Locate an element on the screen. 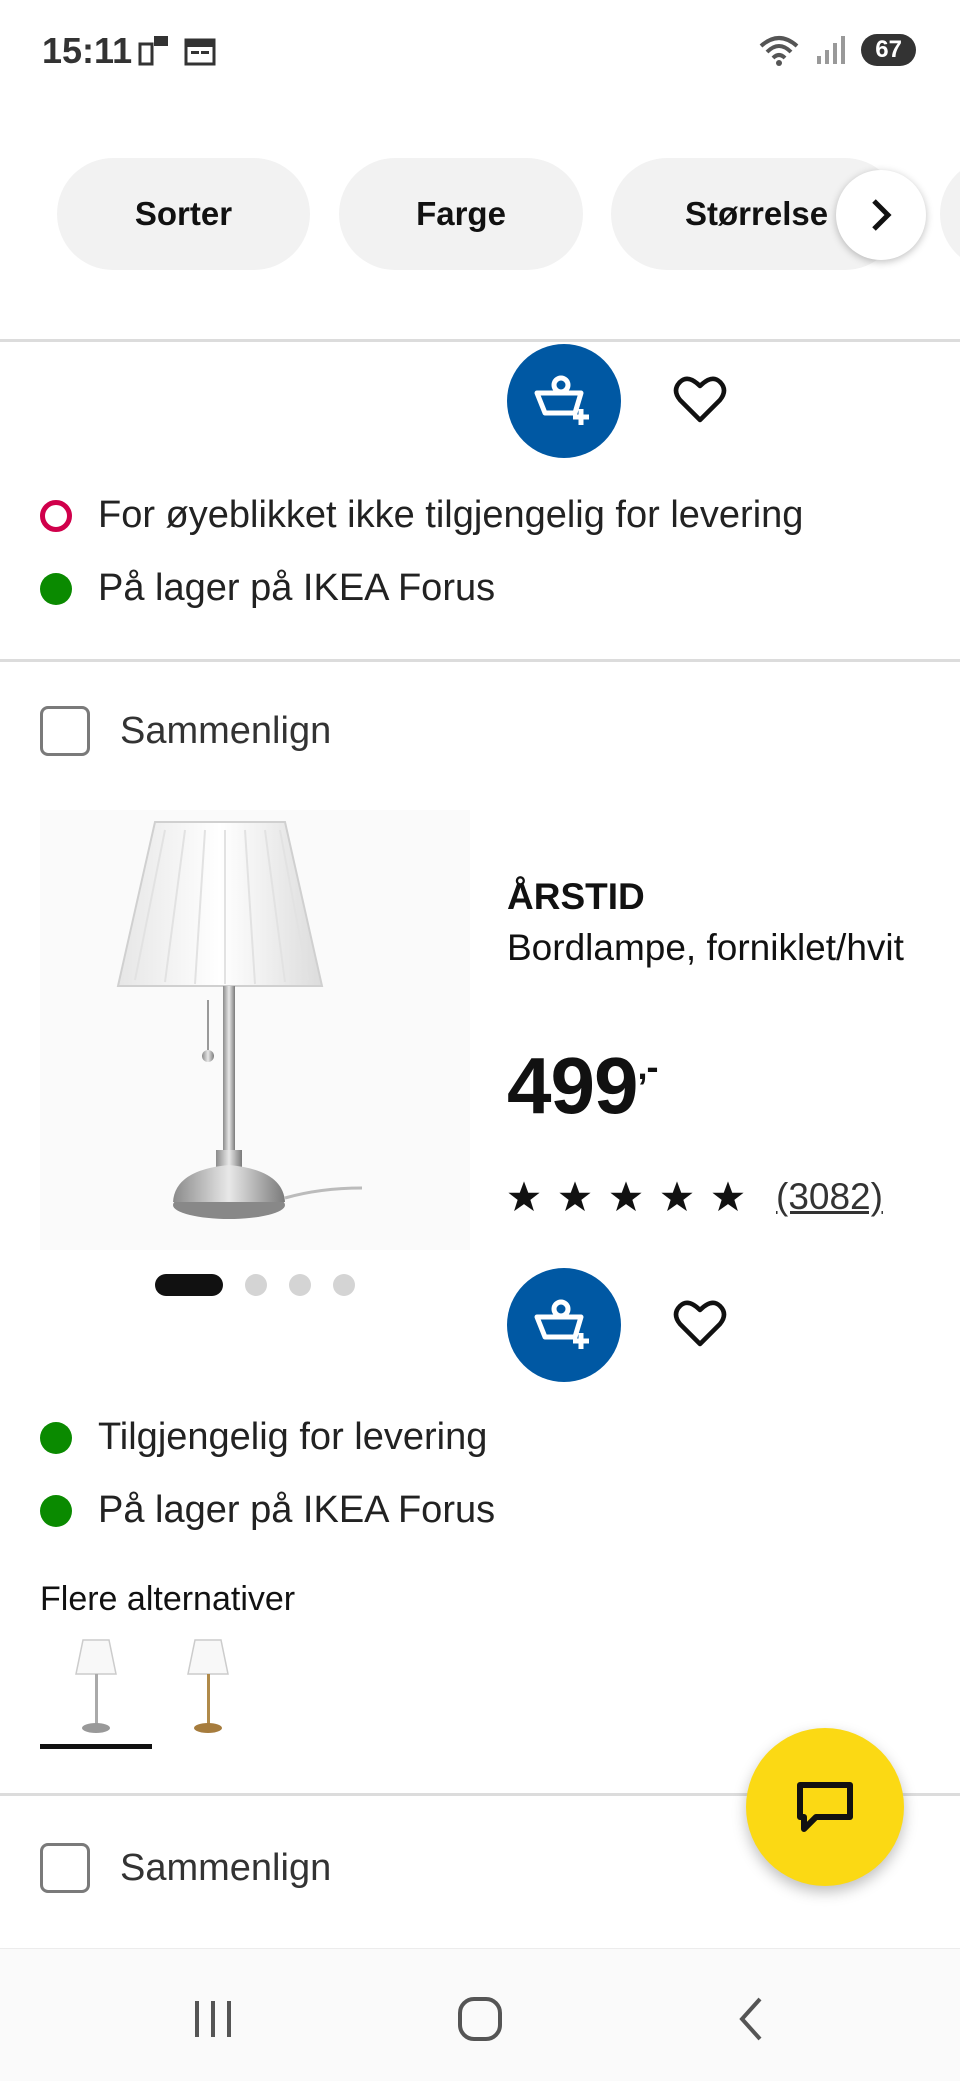 The image size is (960, 2081). review-count-link: (3082) is located at coordinates (829, 1197).